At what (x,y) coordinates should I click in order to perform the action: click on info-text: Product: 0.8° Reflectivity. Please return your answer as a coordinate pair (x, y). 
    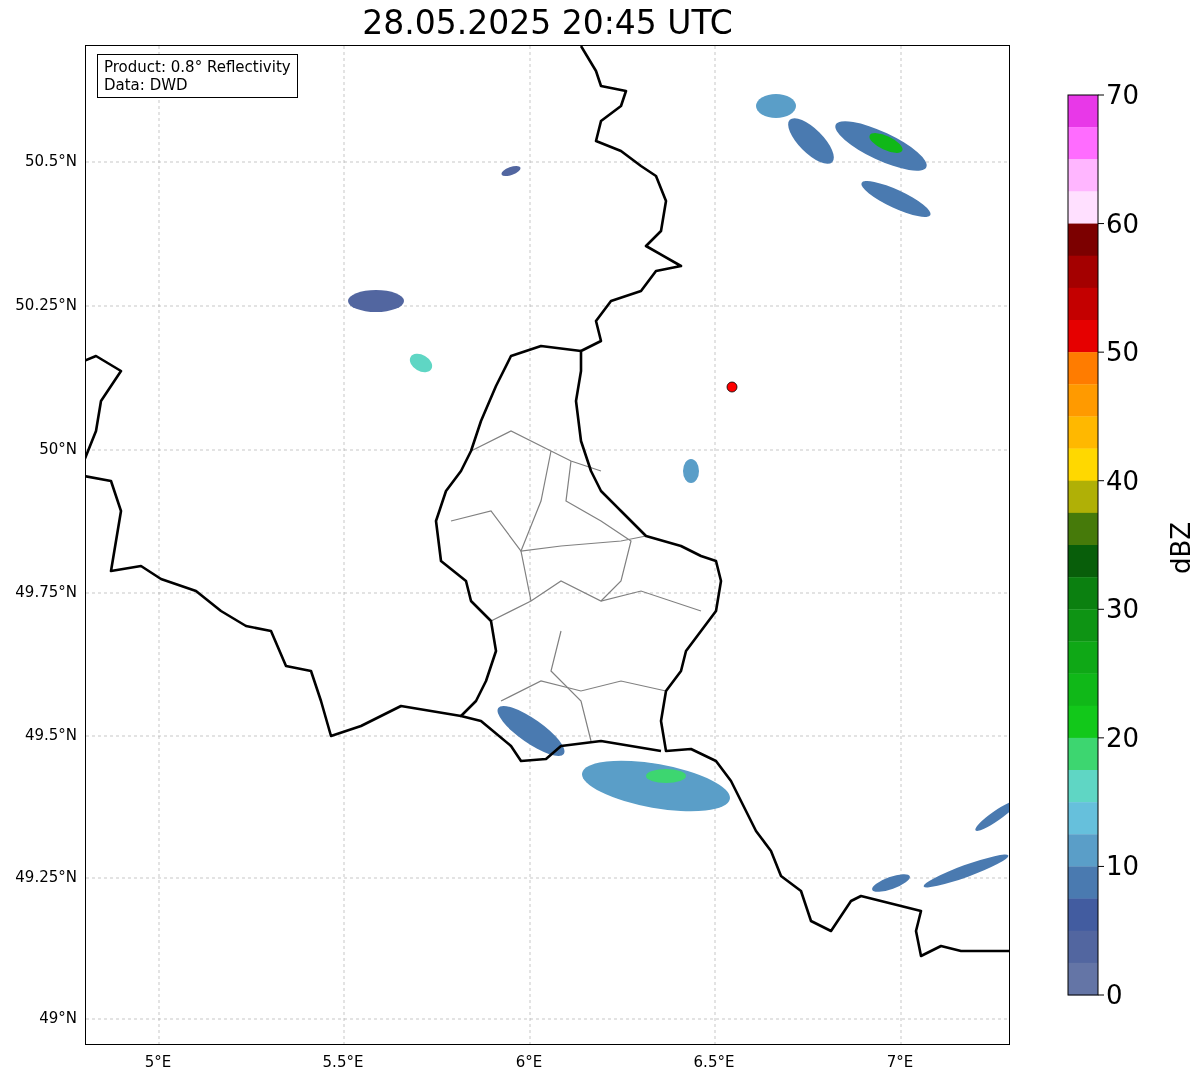
    Looking at the image, I should click on (197, 67).